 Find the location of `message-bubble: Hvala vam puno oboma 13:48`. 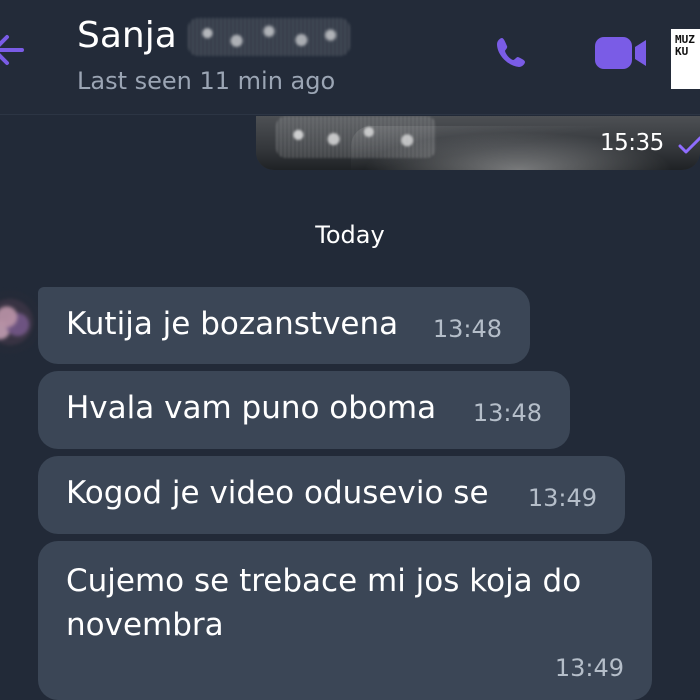

message-bubble: Hvala vam puno oboma 13:48 is located at coordinates (304, 410).